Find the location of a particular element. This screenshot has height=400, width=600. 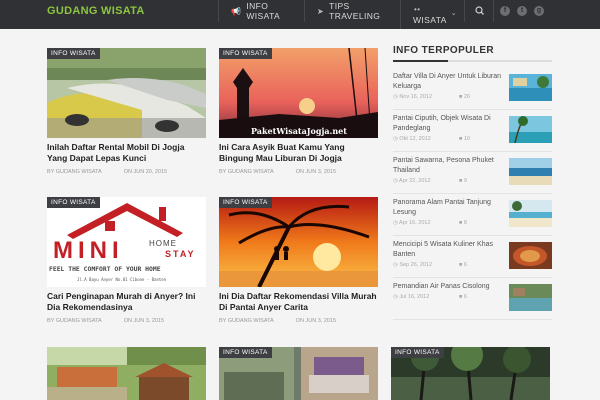

sidebar-title: INFO TERPOPULER is located at coordinates (444, 50).